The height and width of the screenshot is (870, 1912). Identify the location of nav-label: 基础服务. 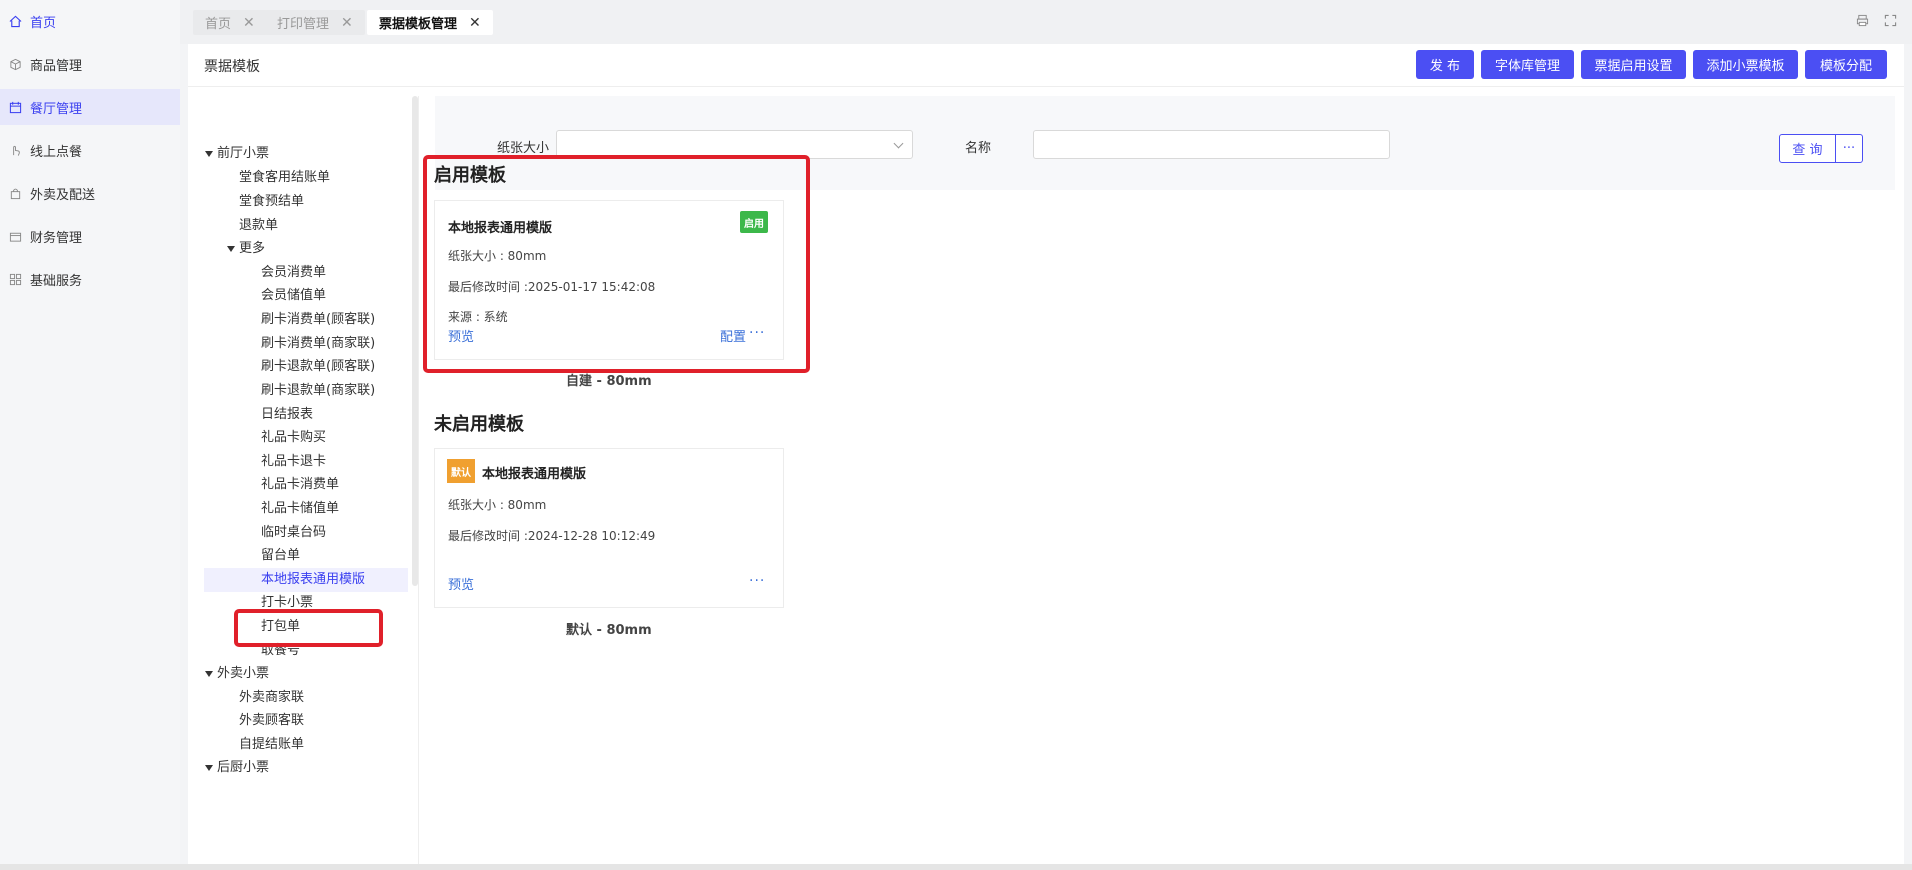
(56, 281).